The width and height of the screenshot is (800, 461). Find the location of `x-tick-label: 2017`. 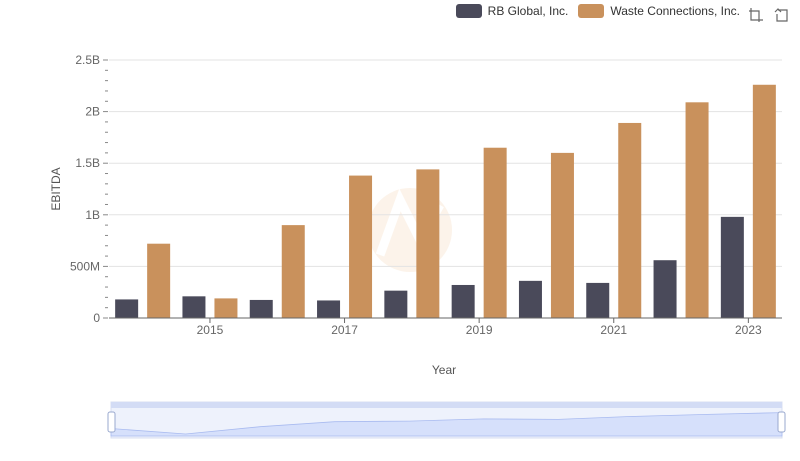

x-tick-label: 2017 is located at coordinates (344, 330).